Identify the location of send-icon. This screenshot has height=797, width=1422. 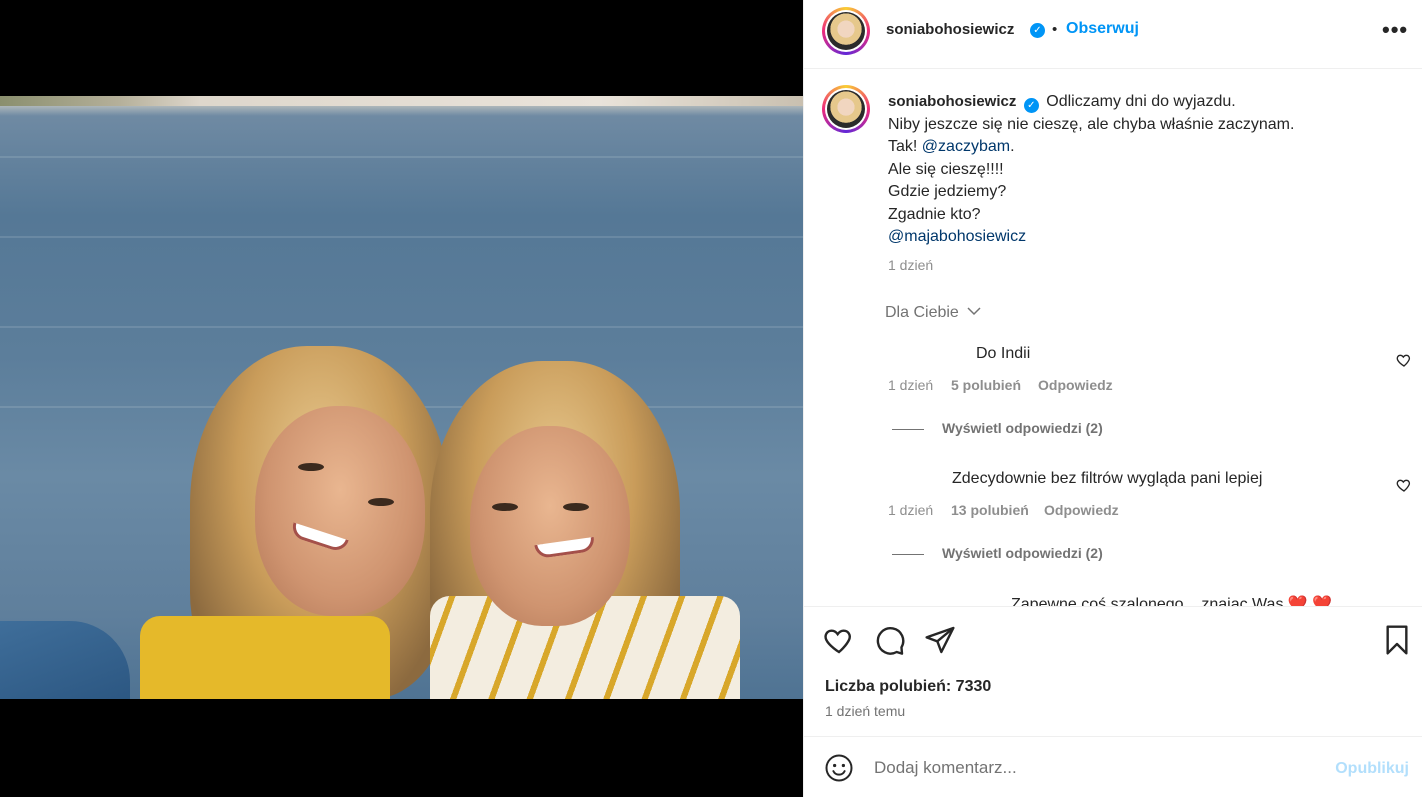
(940, 640).